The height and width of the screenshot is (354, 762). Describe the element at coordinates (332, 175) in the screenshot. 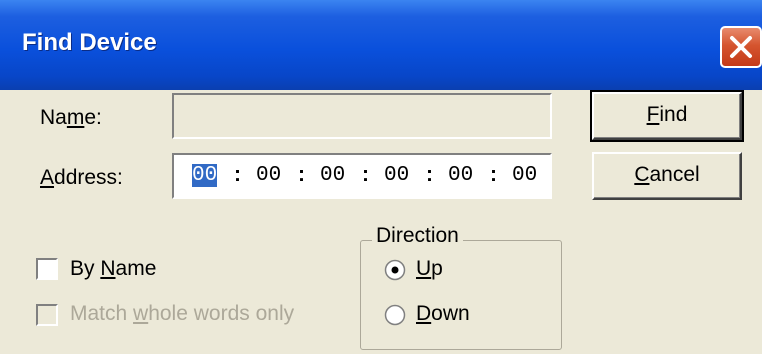

I see `address-octet-3: 00` at that location.